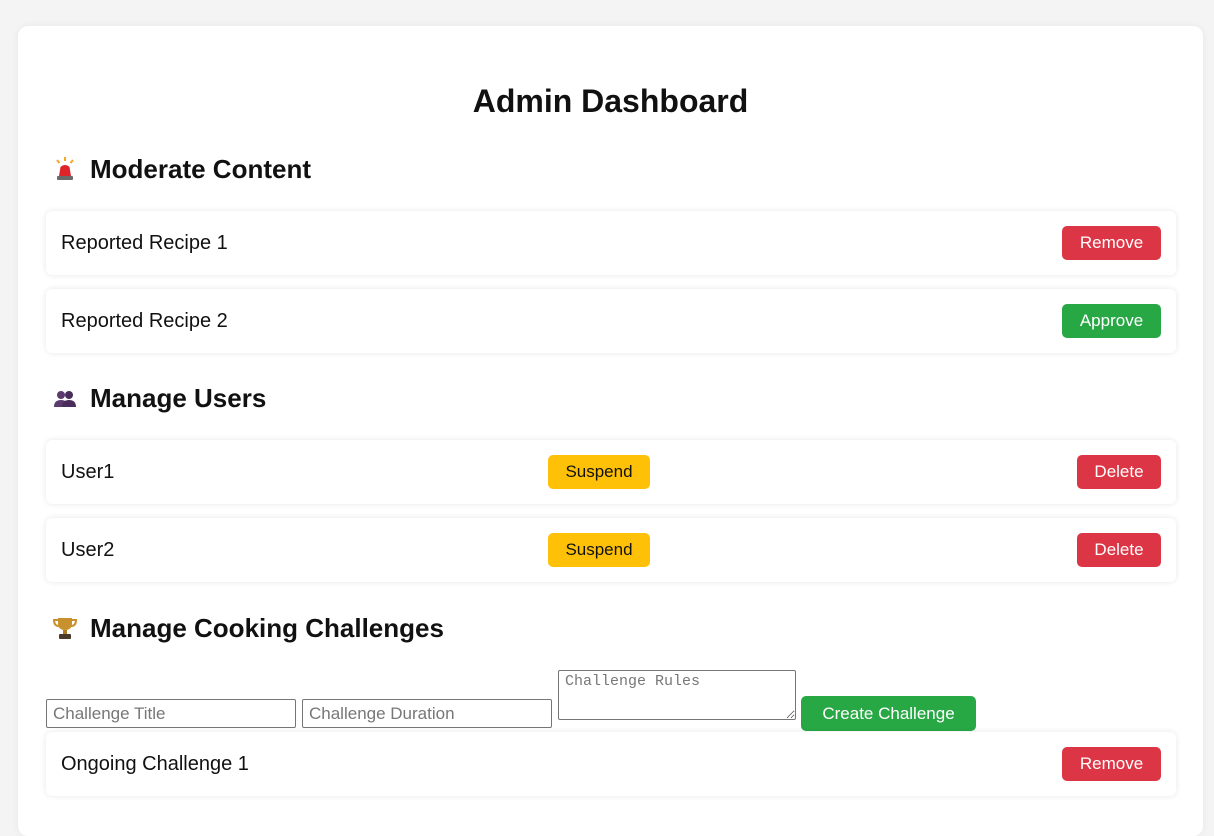 This screenshot has width=1214, height=836. I want to click on section-heading-text: Manage Users, so click(178, 397).